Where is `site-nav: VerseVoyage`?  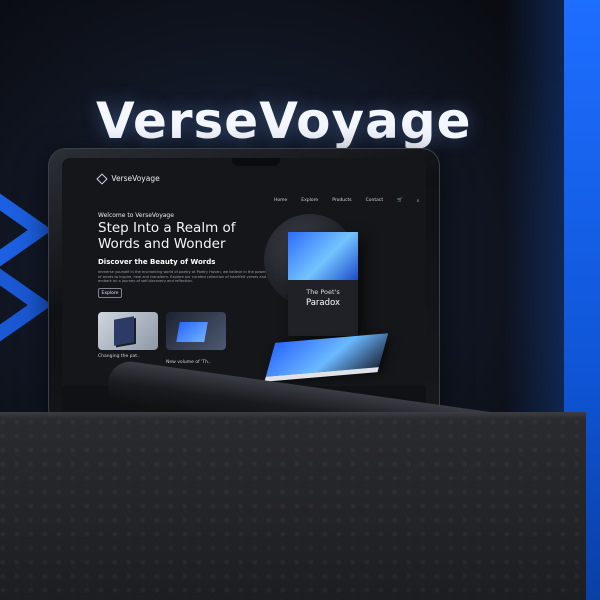 site-nav: VerseVoyage is located at coordinates (244, 180).